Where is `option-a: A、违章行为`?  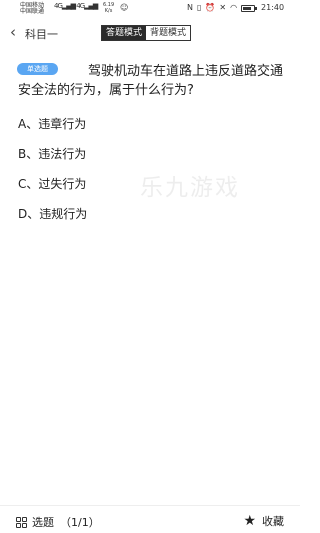
option-a: A、违章行为 is located at coordinates (52, 124).